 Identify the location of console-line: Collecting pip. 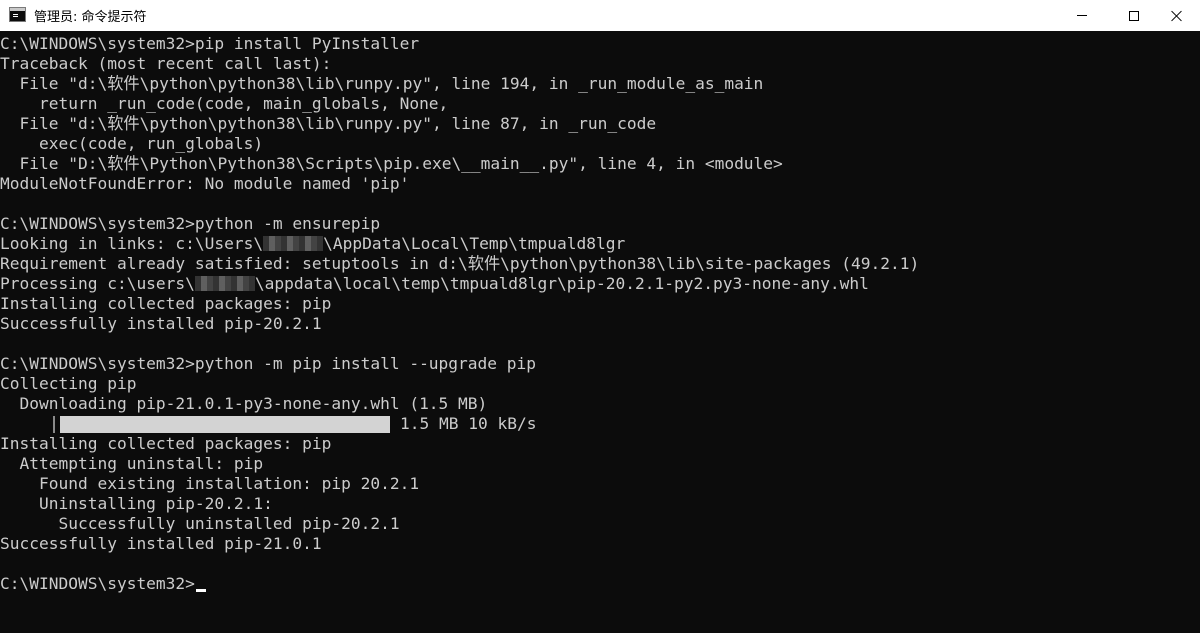
(68, 383).